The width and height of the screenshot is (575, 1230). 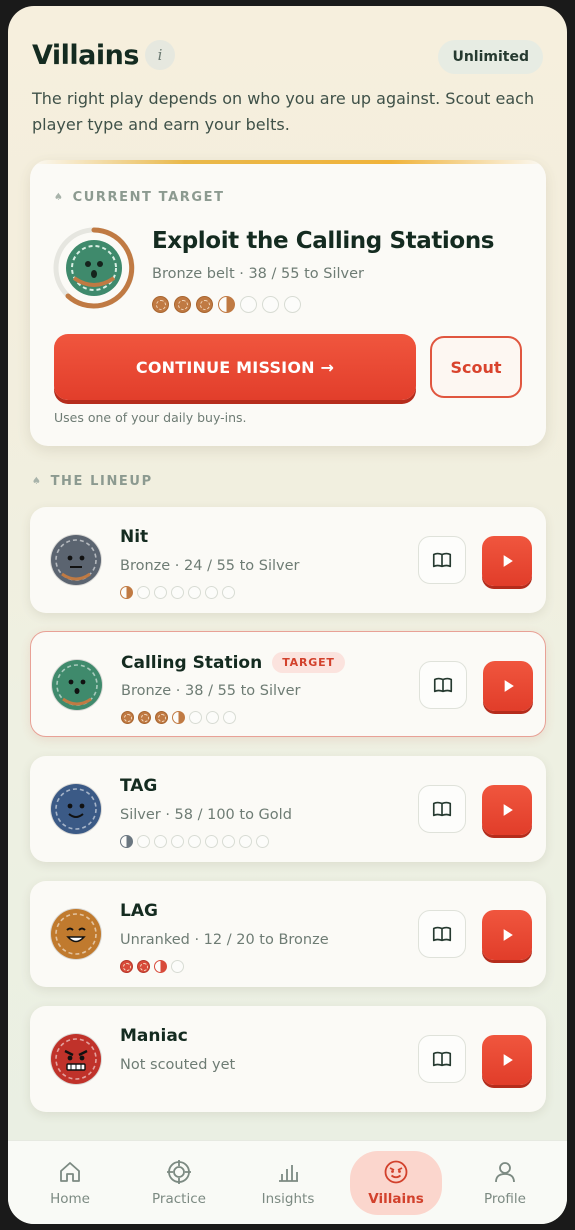 What do you see at coordinates (160, 55) in the screenshot?
I see `info-icon: i` at bounding box center [160, 55].